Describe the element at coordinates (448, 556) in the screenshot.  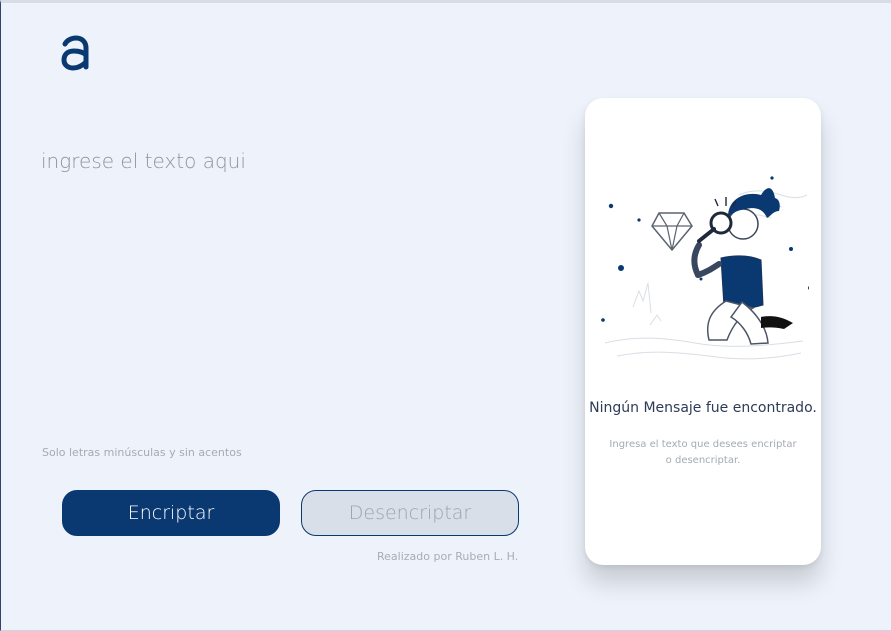
I see `footer-credit: Realizado por Ruben L. H.` at that location.